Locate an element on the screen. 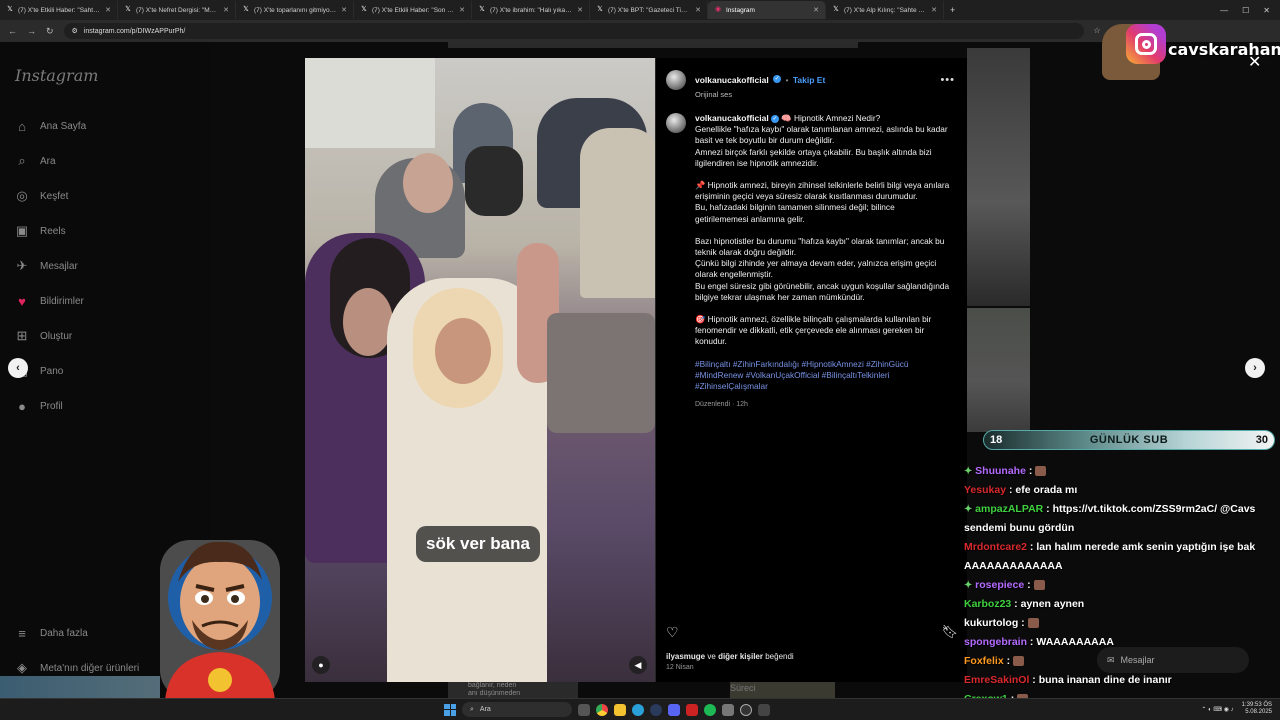  chat-username: ampazALPAR is located at coordinates (1009, 509).